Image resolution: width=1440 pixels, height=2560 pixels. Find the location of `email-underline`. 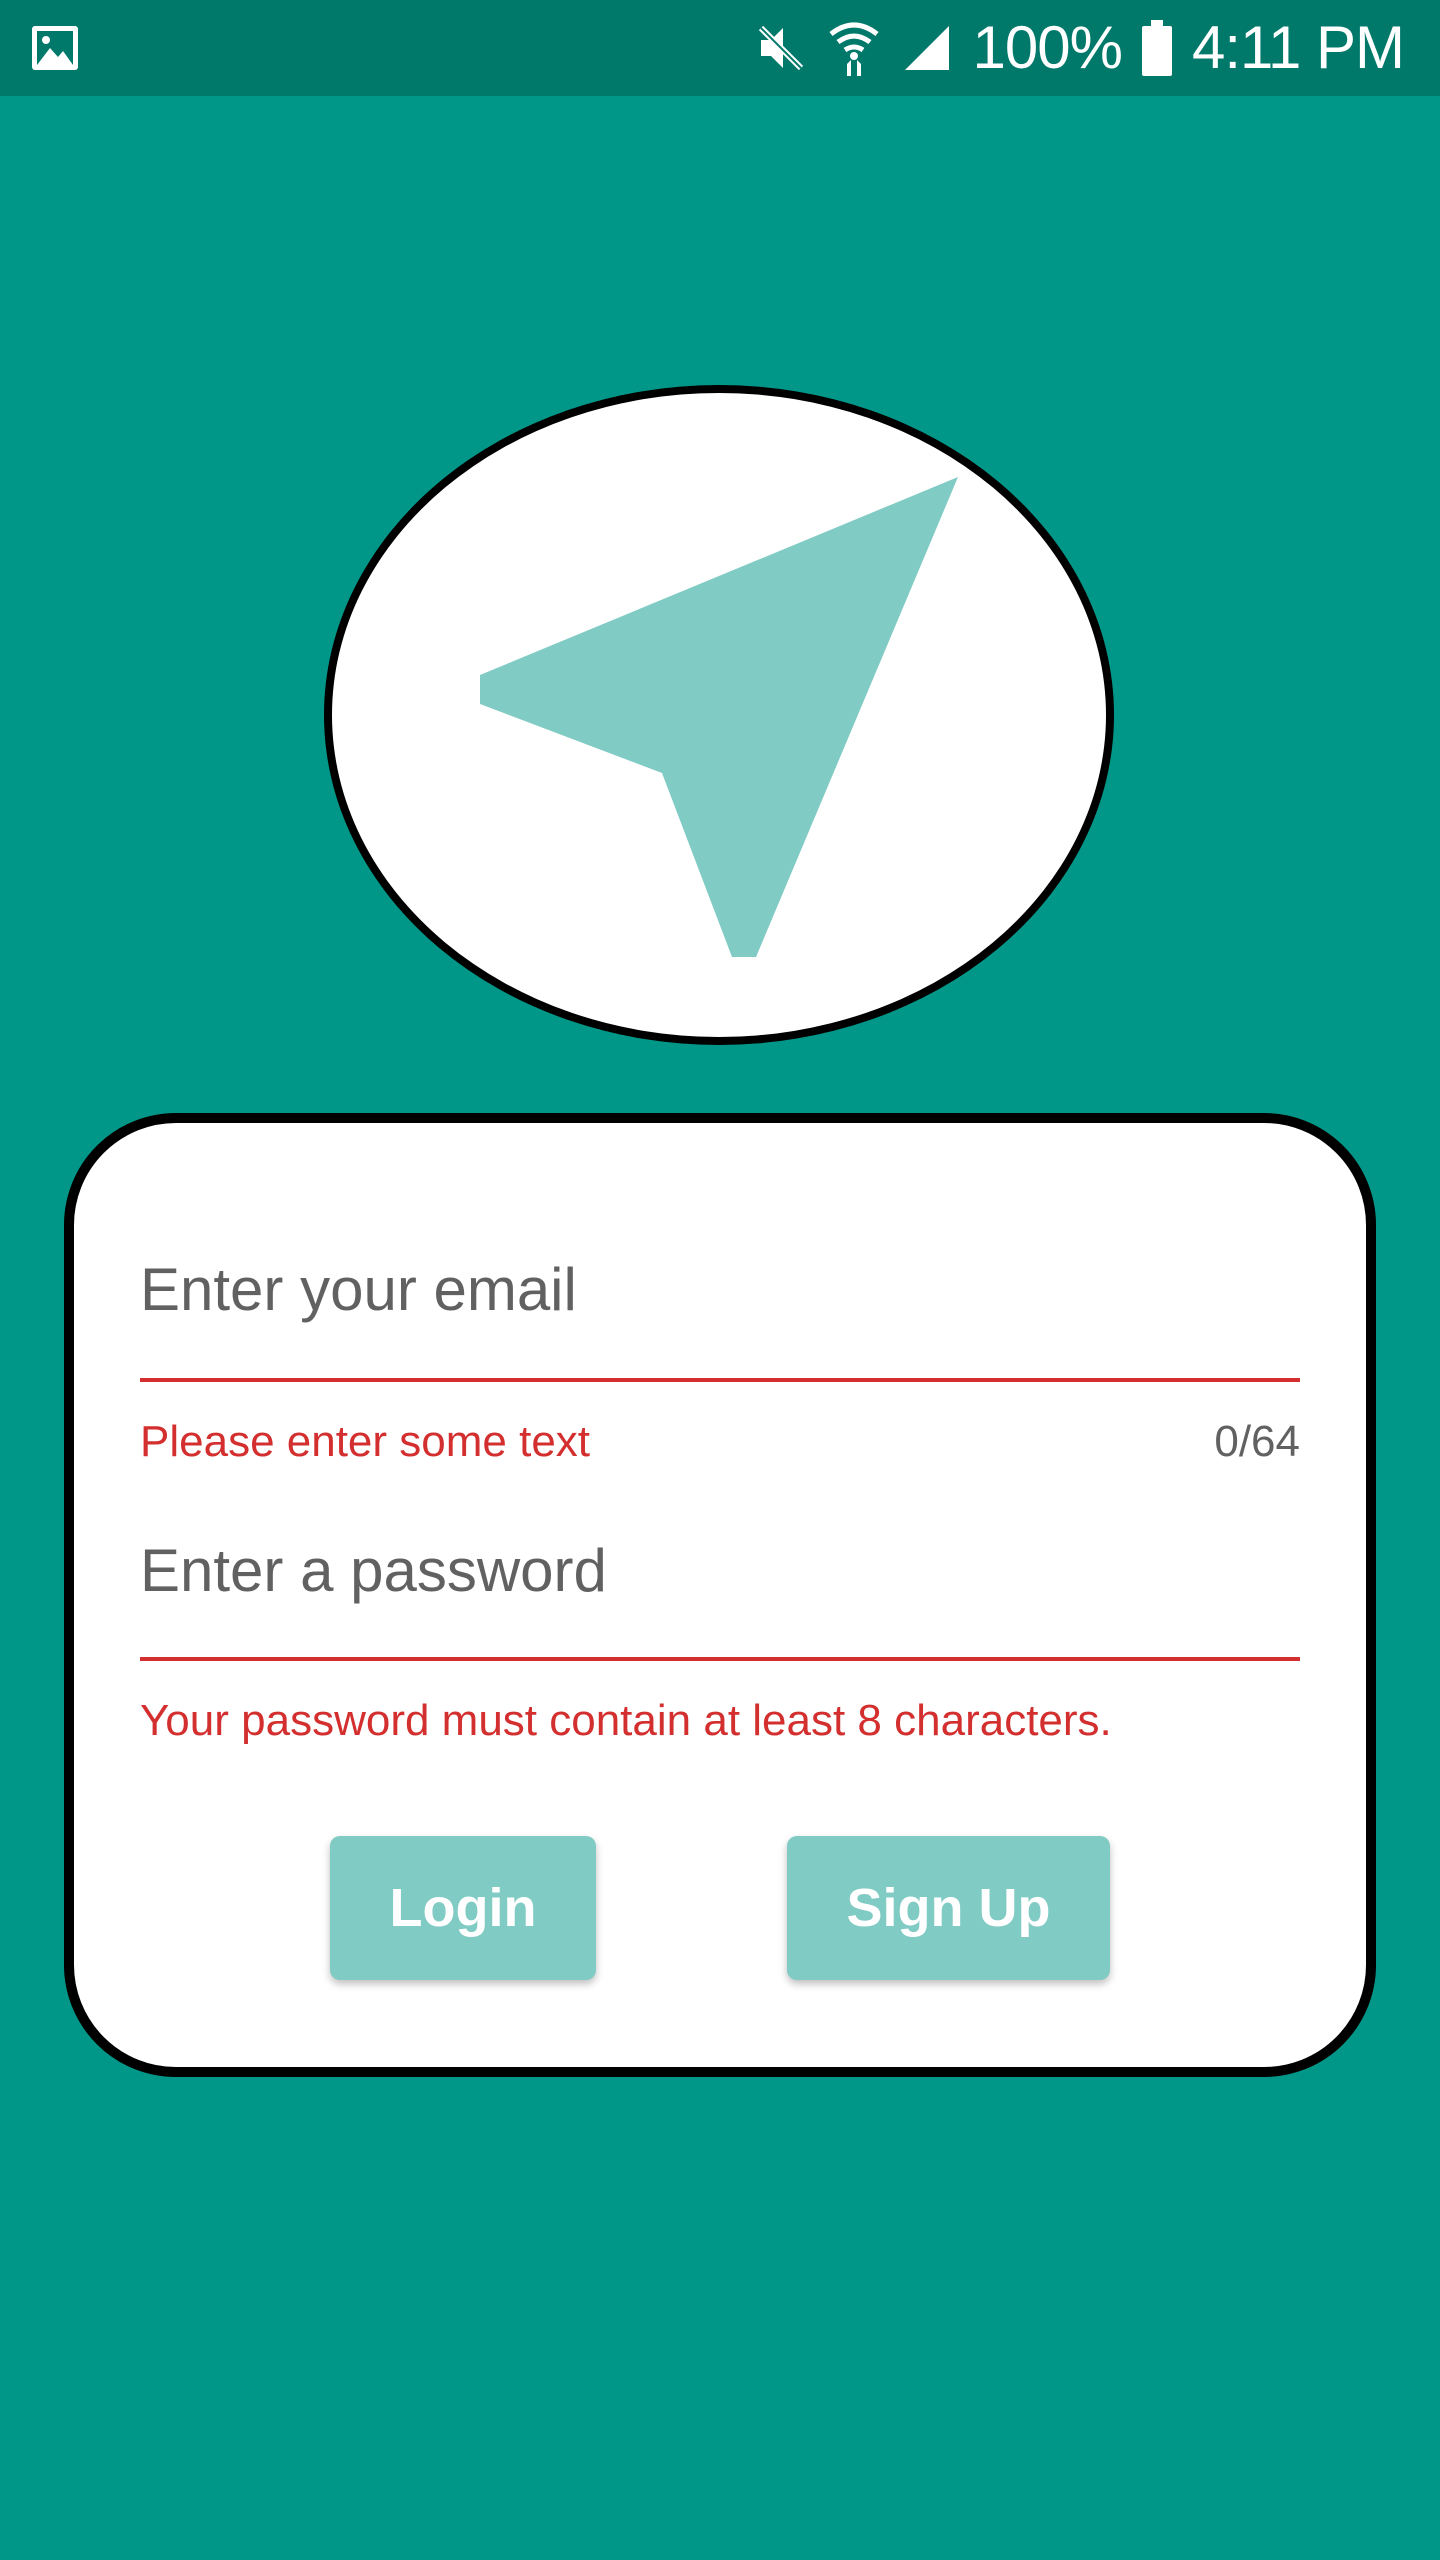

email-underline is located at coordinates (720, 1380).